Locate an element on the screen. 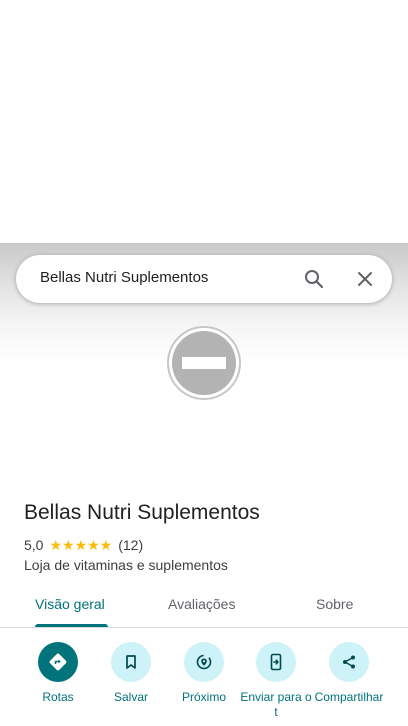 This screenshot has height=726, width=408. directions-button: Rotas is located at coordinates (58, 673).